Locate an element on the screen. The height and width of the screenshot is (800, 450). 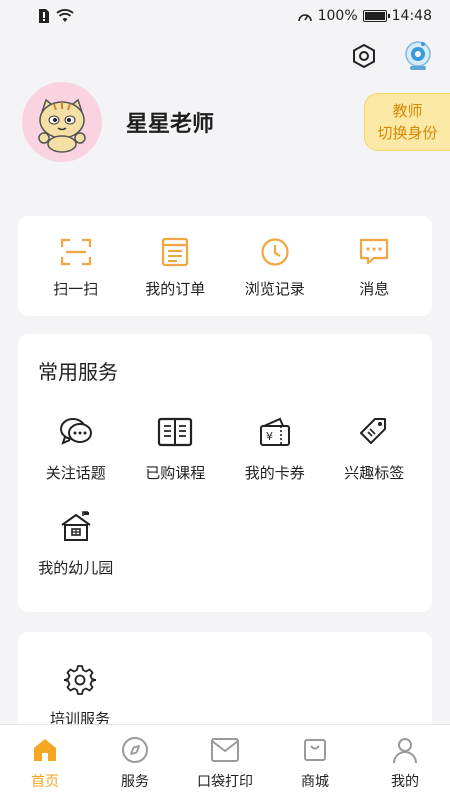
camera-button is located at coordinates (418, 56).